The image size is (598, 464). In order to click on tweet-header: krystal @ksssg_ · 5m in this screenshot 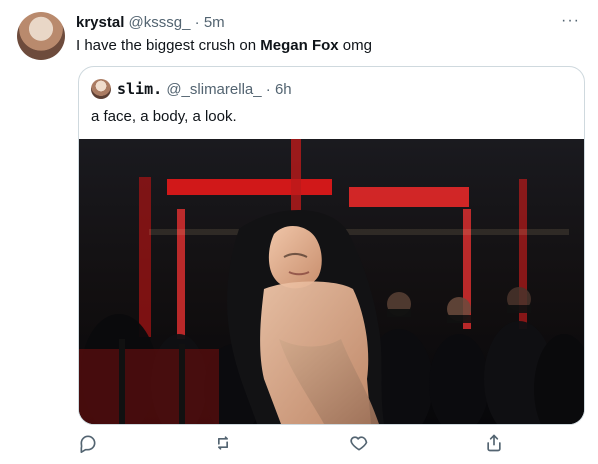, I will do `click(150, 23)`.